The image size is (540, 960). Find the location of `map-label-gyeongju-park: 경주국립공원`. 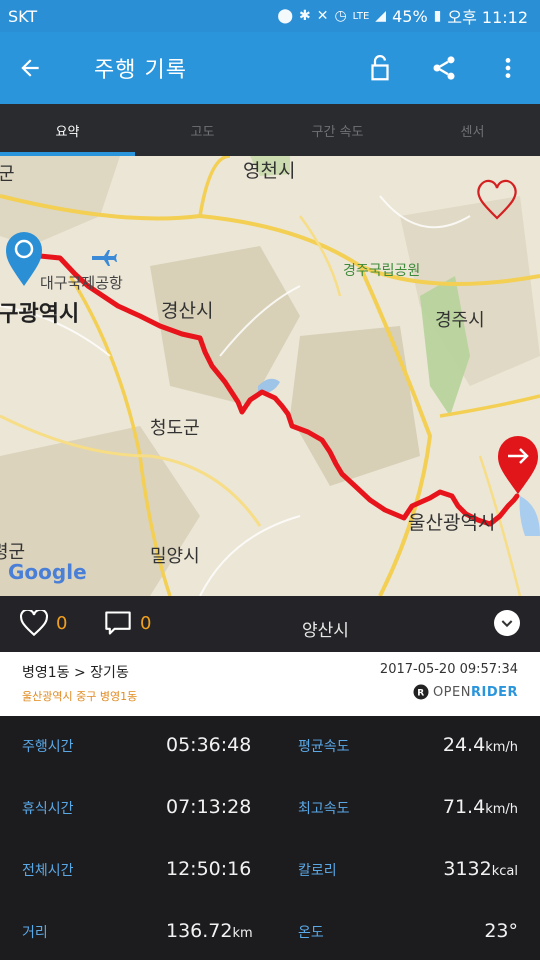

map-label-gyeongju-park: 경주국립공원 is located at coordinates (382, 271).